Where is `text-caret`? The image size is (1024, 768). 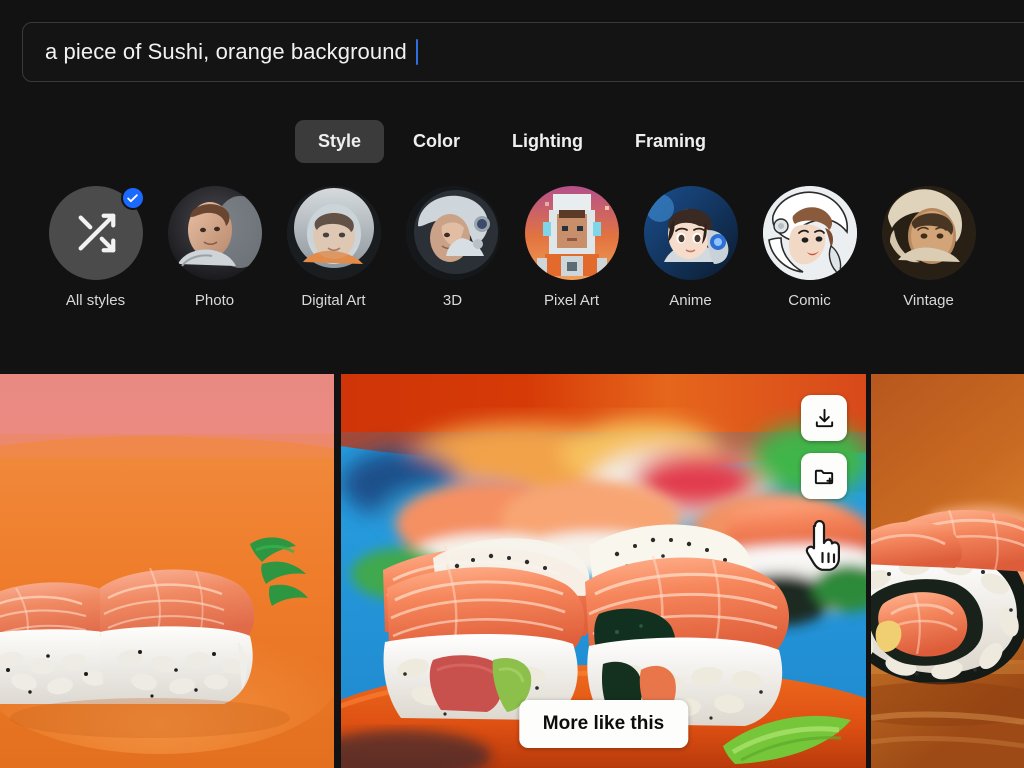
text-caret is located at coordinates (416, 52).